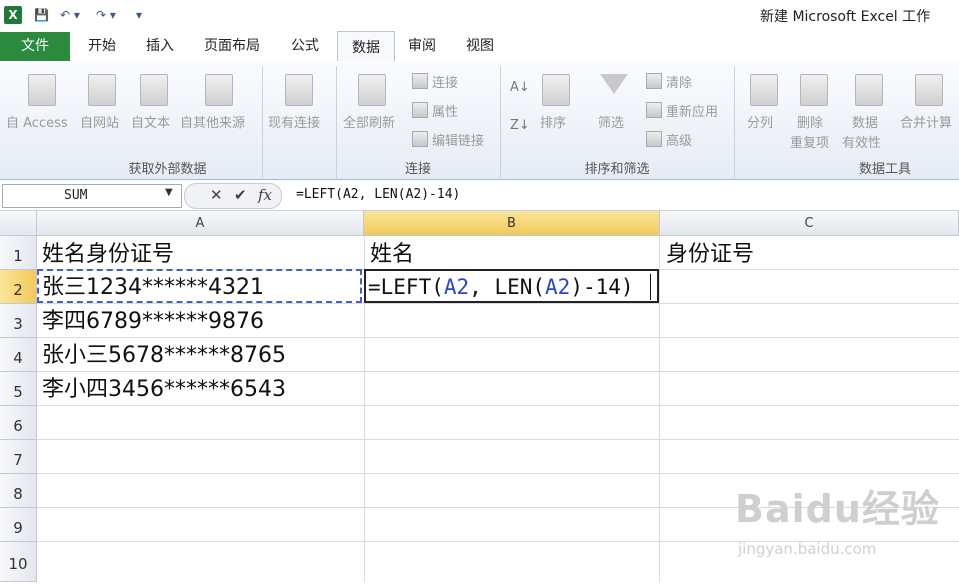  What do you see at coordinates (679, 81) in the screenshot?
I see `clear-filter-button: 清除` at bounding box center [679, 81].